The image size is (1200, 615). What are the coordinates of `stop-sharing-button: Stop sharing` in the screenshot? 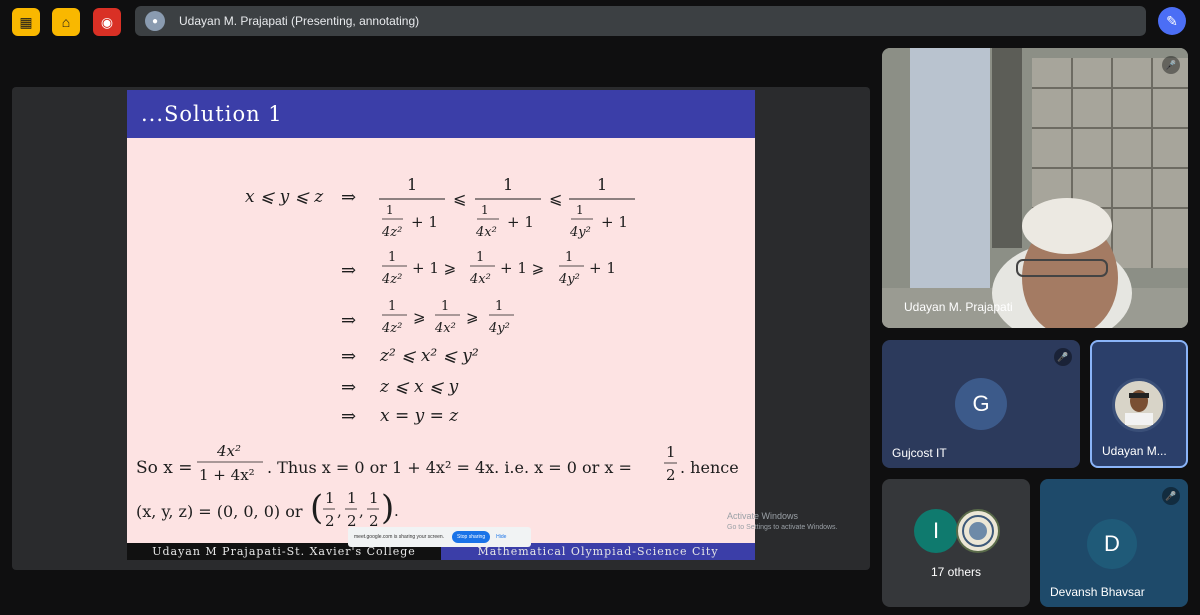 It's located at (471, 537).